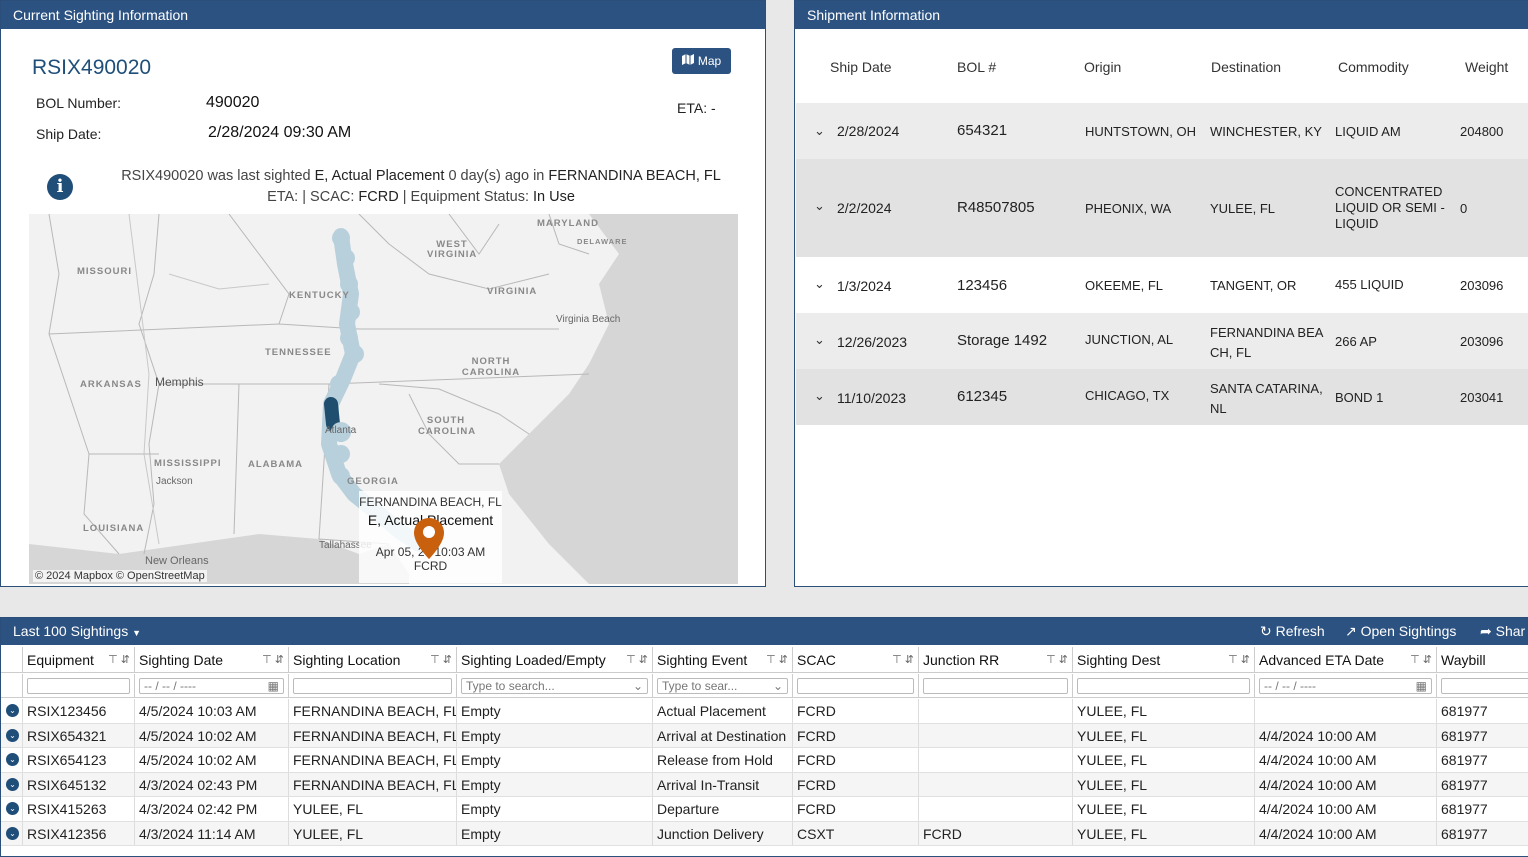 The width and height of the screenshot is (1528, 857). I want to click on grid-title-dropdown: Last 100 Sightings ▼, so click(77, 632).